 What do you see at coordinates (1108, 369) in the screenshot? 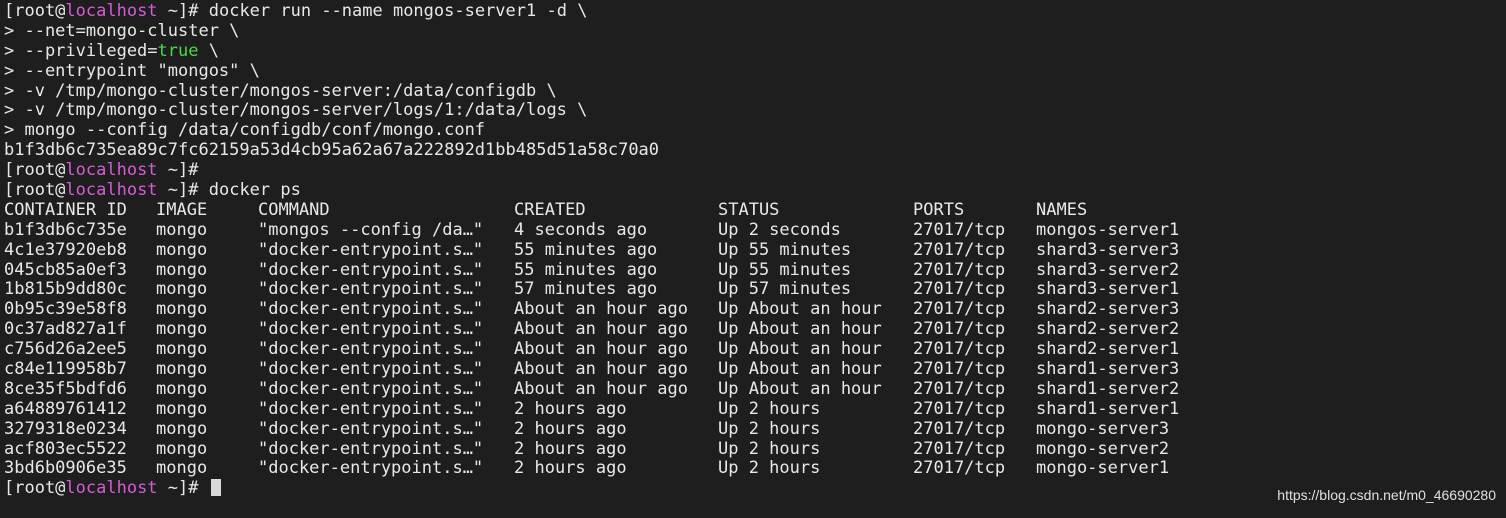
I see `cell-names: shard1-server3` at bounding box center [1108, 369].